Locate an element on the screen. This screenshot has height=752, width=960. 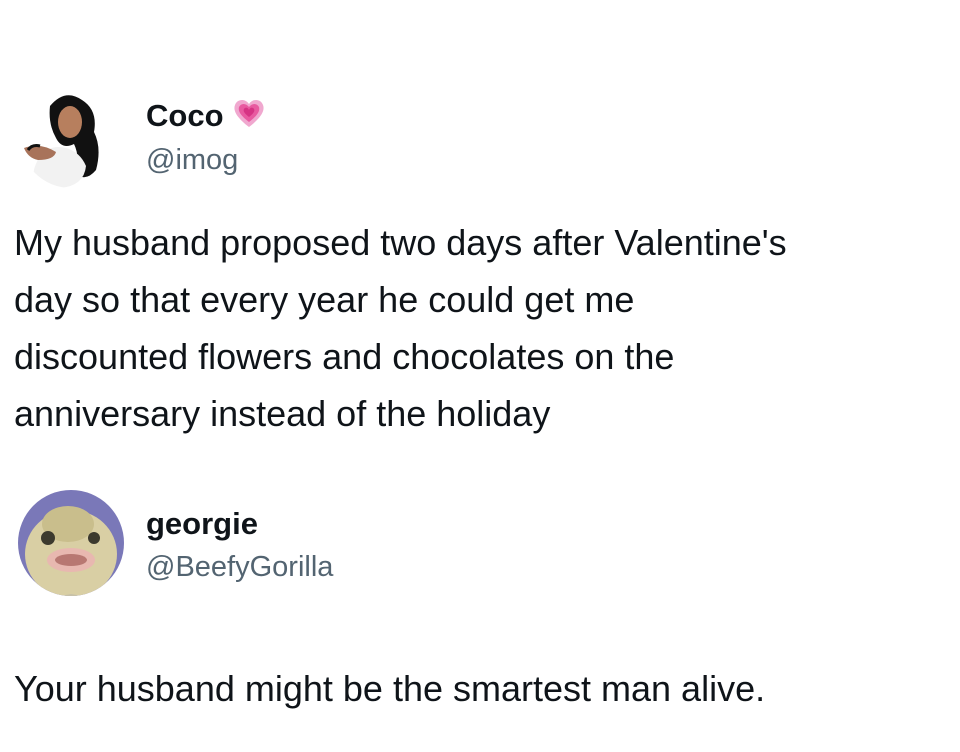
avatar-georgie is located at coordinates (71, 543).